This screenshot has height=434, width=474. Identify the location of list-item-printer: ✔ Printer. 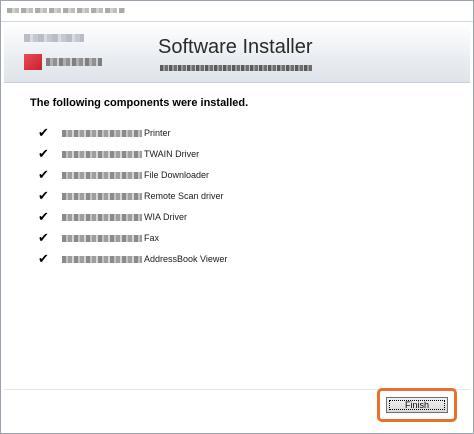
(188, 133).